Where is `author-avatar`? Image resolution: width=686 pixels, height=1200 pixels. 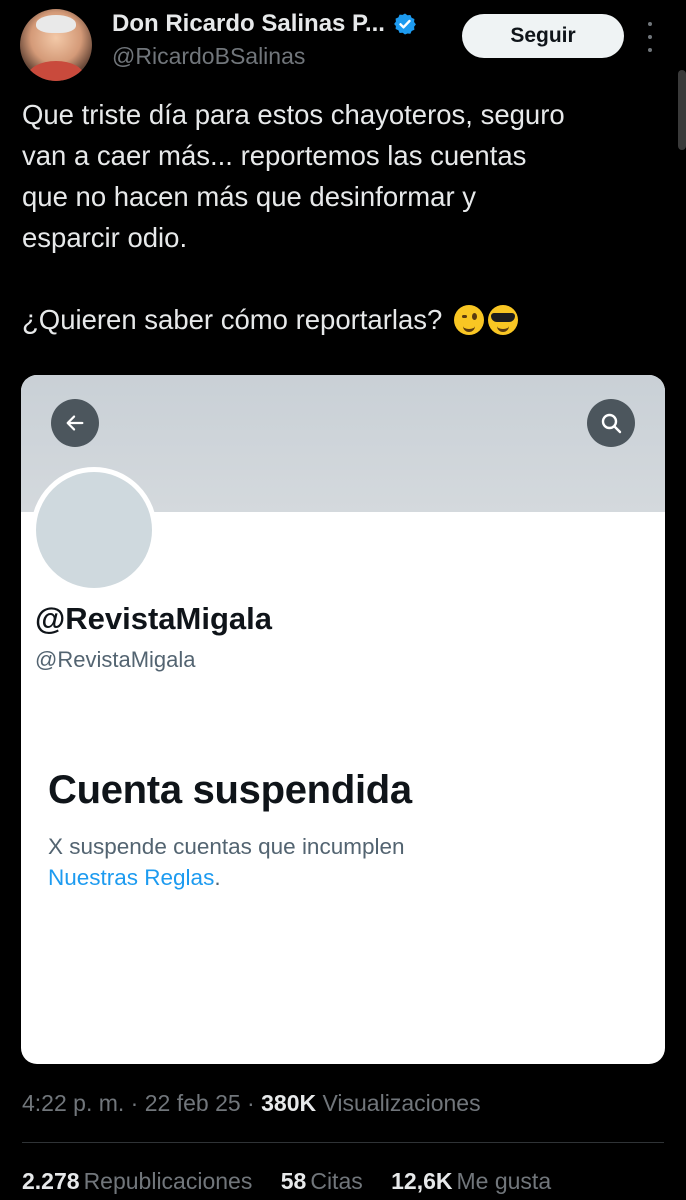
author-avatar is located at coordinates (56, 45).